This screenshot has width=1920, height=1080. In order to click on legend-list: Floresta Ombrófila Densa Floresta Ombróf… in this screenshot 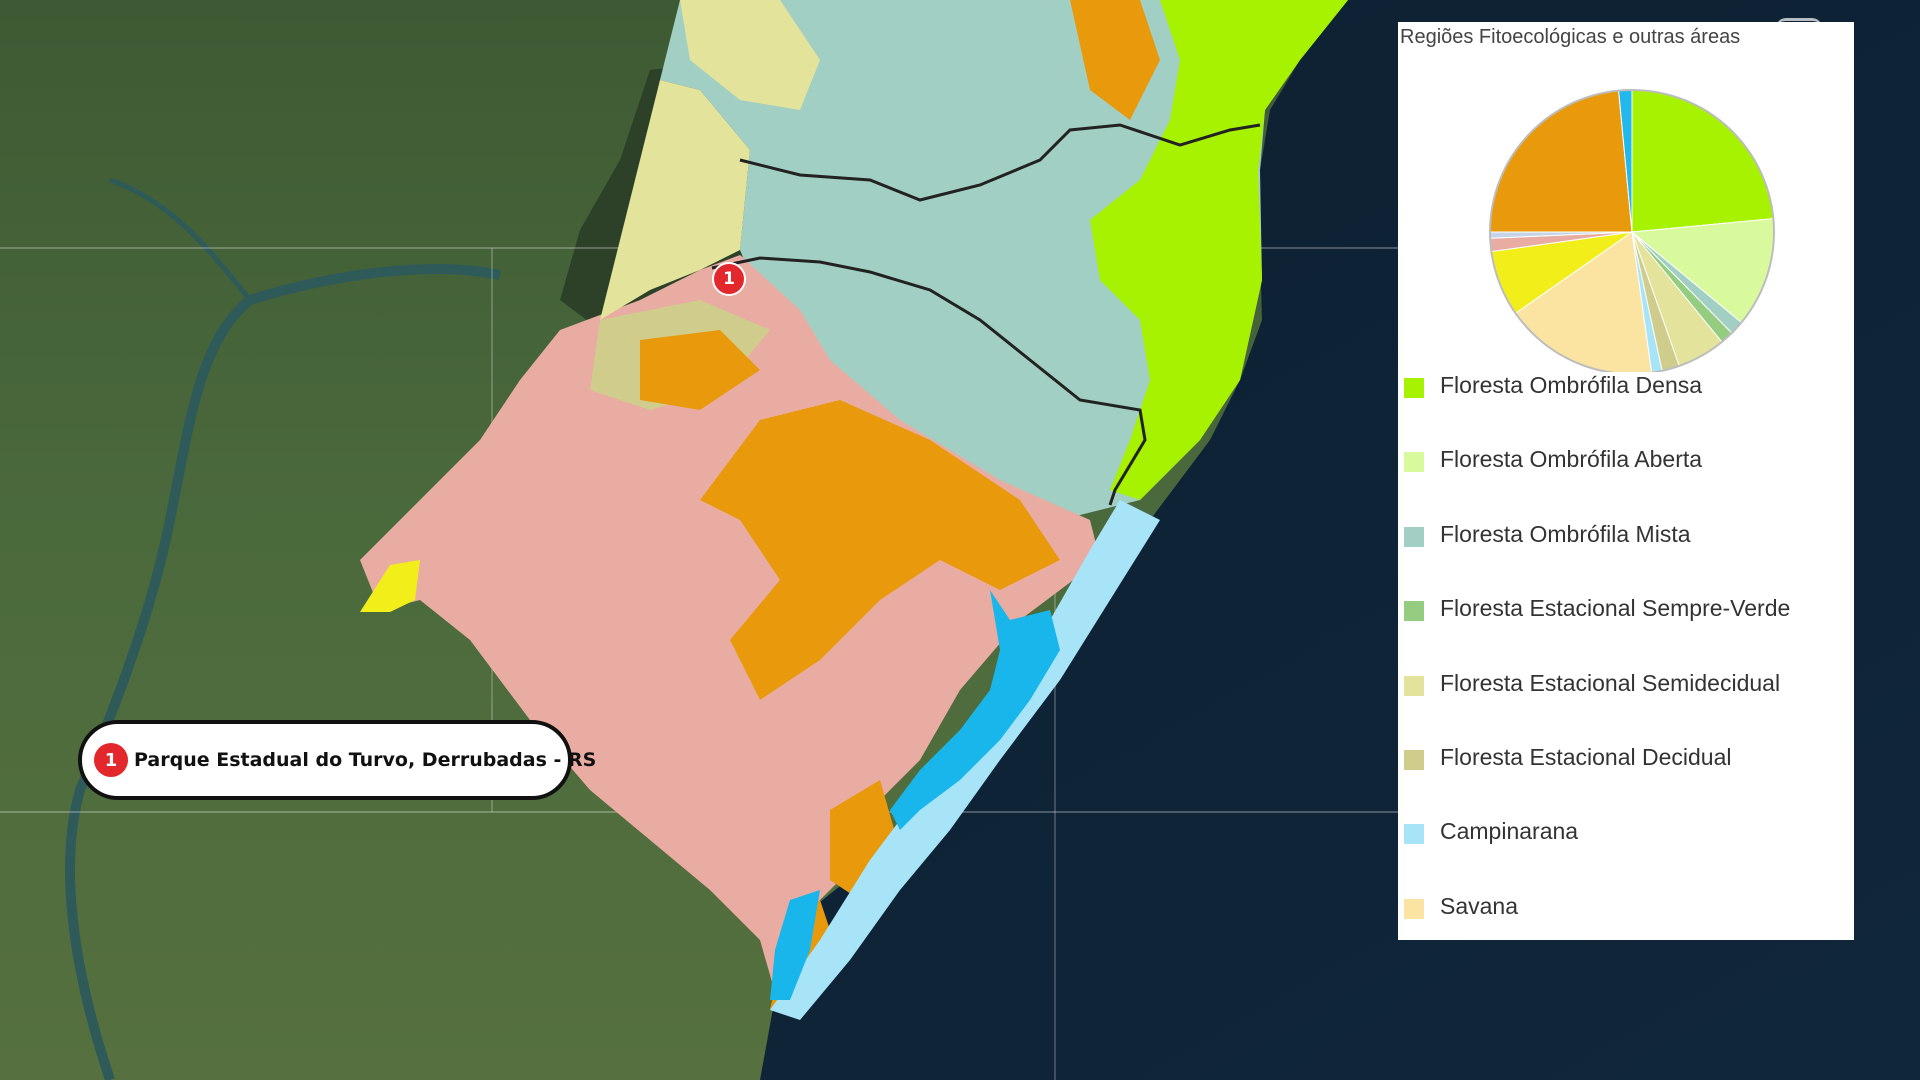, I will do `click(1597, 669)`.